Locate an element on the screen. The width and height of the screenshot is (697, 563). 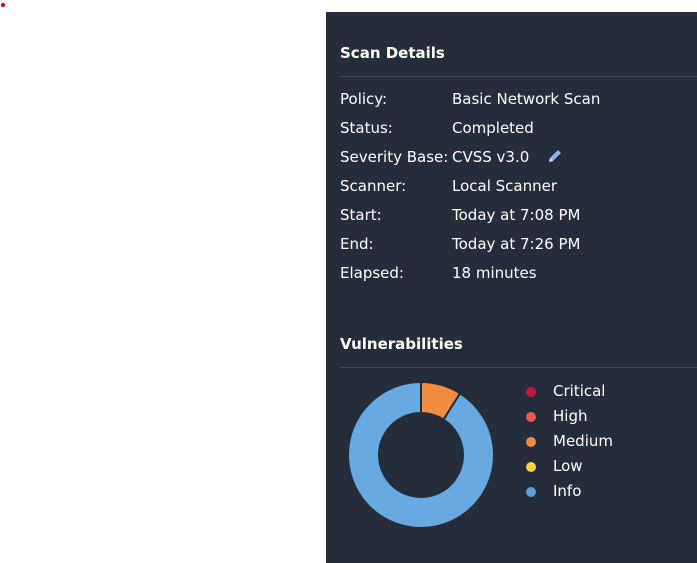
scan-details-divider is located at coordinates (518, 76).